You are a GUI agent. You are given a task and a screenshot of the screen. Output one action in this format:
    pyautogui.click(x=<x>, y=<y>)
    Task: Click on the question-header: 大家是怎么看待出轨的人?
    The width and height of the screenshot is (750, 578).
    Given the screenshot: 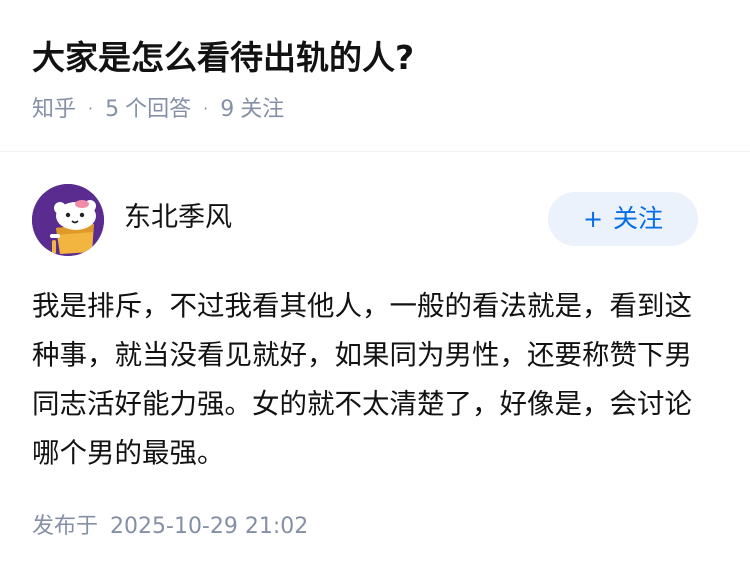 What is the action you would take?
    pyautogui.click(x=379, y=58)
    